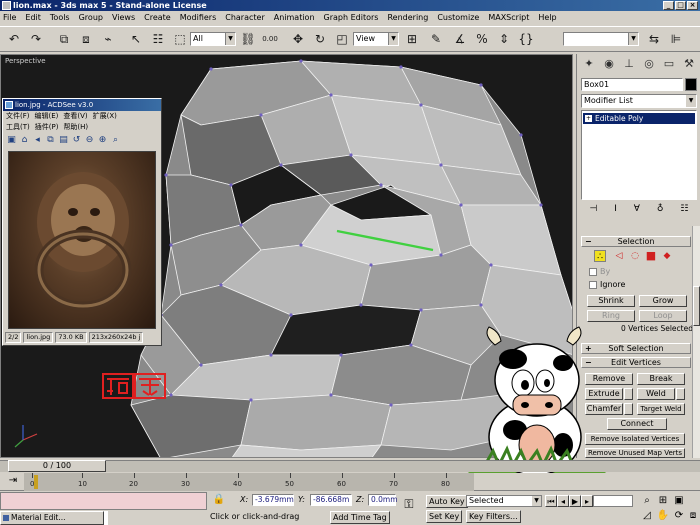 The height and width of the screenshot is (525, 700). I want to click on acdsee-menu-file: 文件(F), so click(18, 116).